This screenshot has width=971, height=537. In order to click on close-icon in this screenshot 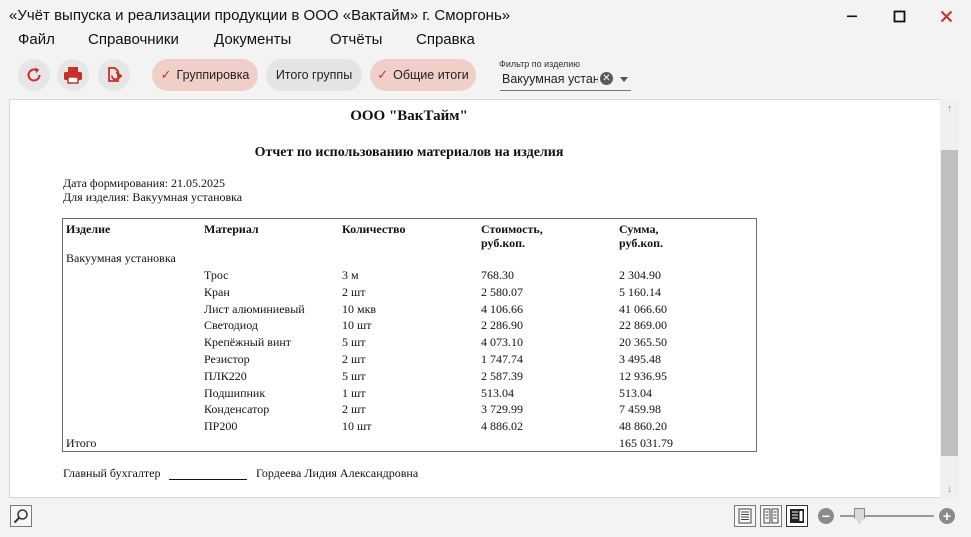, I will do `click(946, 16)`.